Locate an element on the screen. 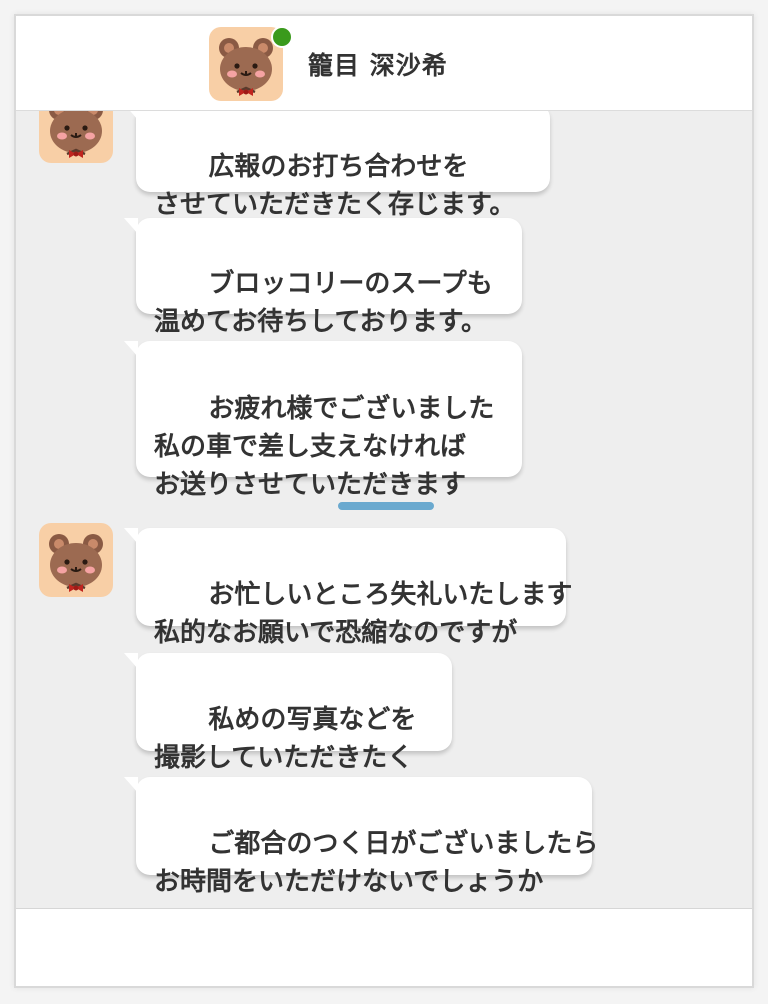 The height and width of the screenshot is (1004, 768). online-status-dot is located at coordinates (282, 37).